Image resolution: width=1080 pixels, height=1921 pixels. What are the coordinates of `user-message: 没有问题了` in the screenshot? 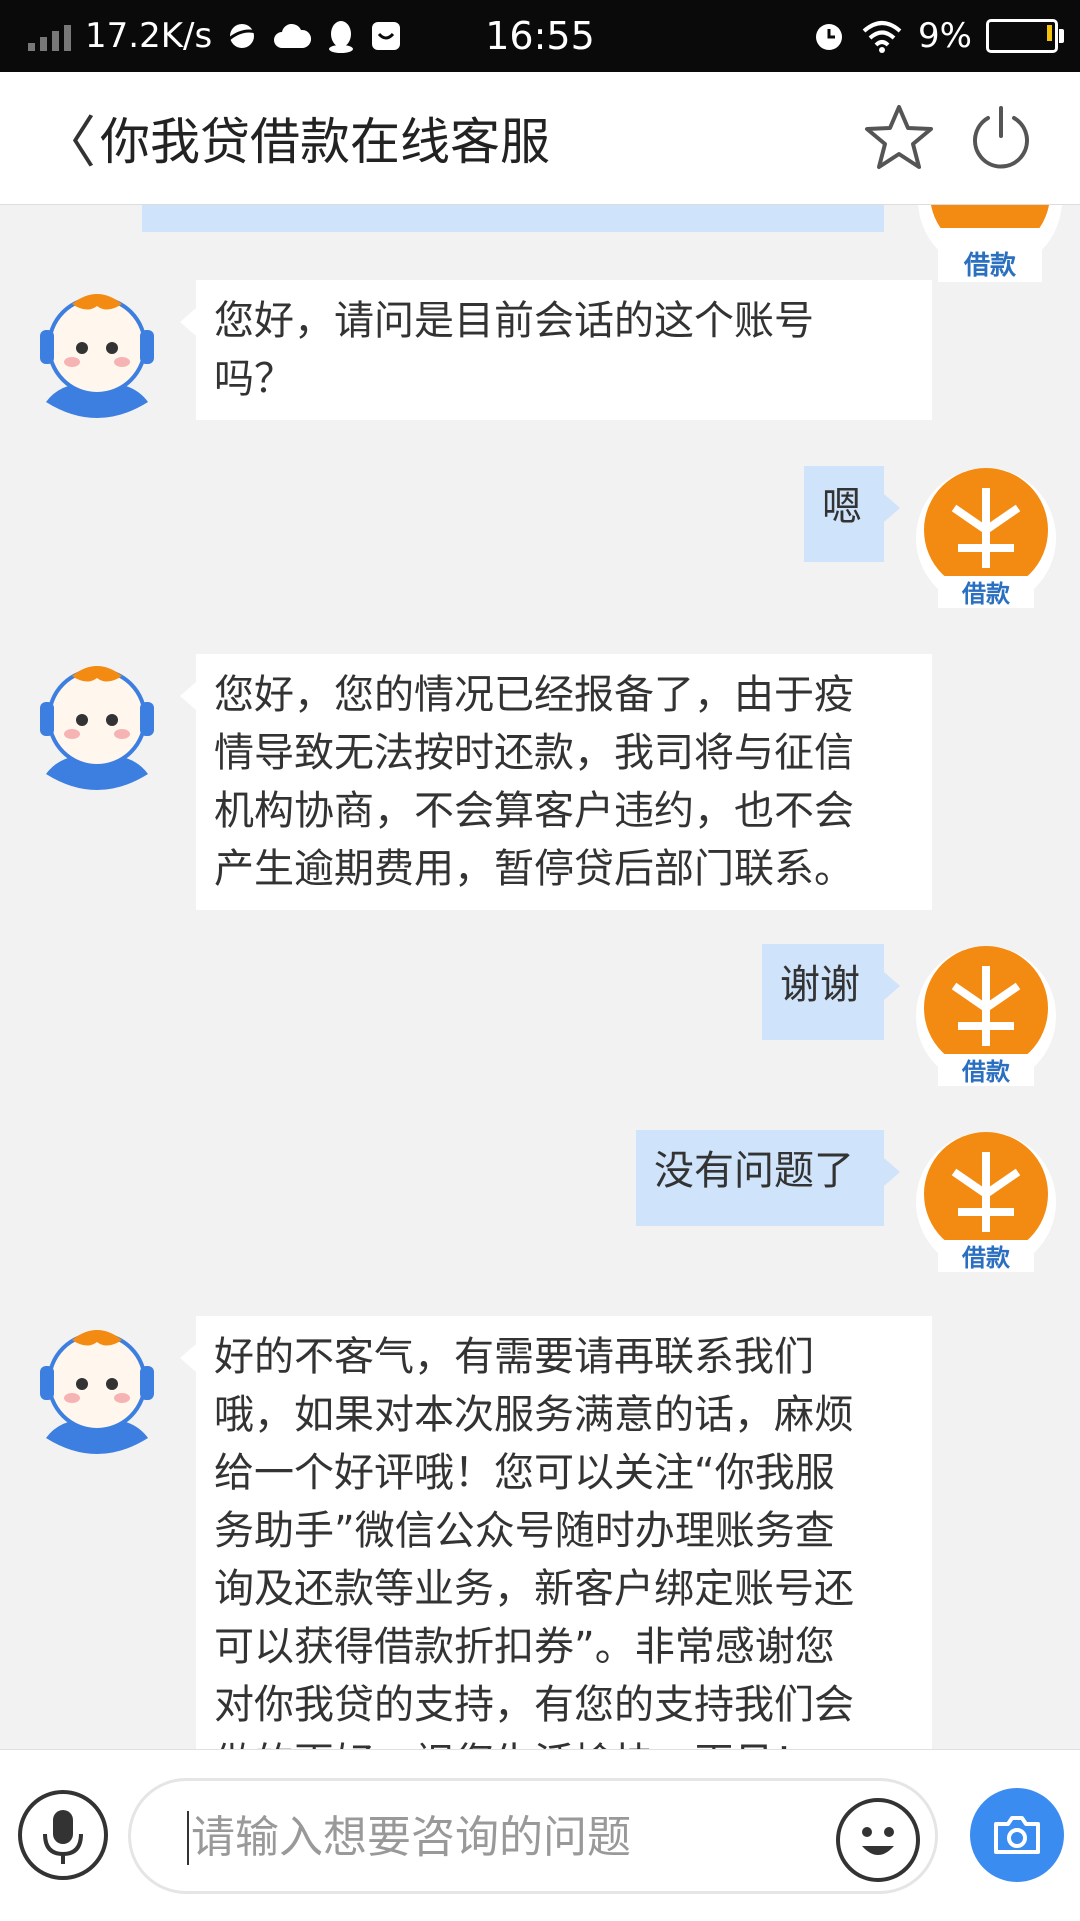 It's located at (768, 1178).